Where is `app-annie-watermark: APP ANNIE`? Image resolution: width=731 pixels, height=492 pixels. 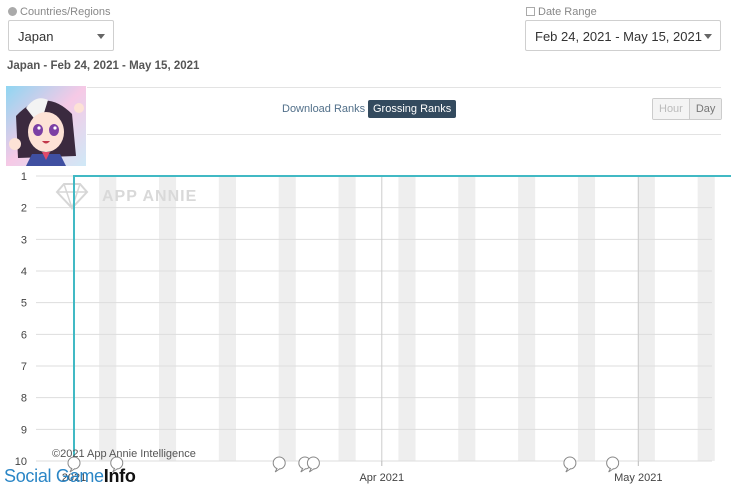
app-annie-watermark: APP ANNIE is located at coordinates (126, 197).